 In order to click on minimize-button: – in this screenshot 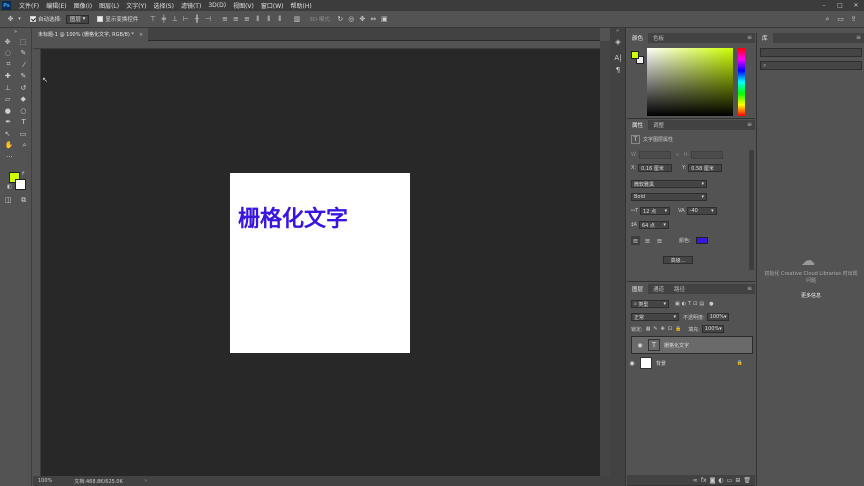, I will do `click(824, 5)`.